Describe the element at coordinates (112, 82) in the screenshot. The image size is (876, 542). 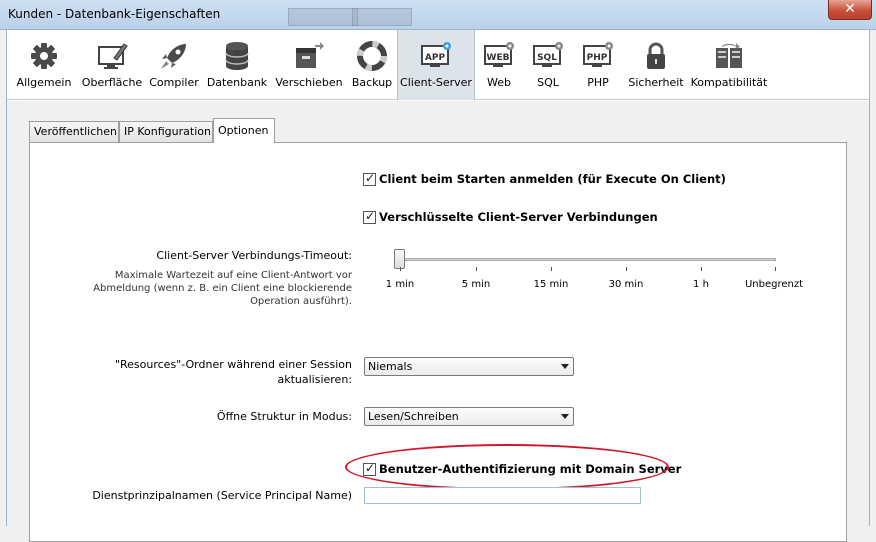
I see `toolbar-item-label: Oberfläche` at that location.